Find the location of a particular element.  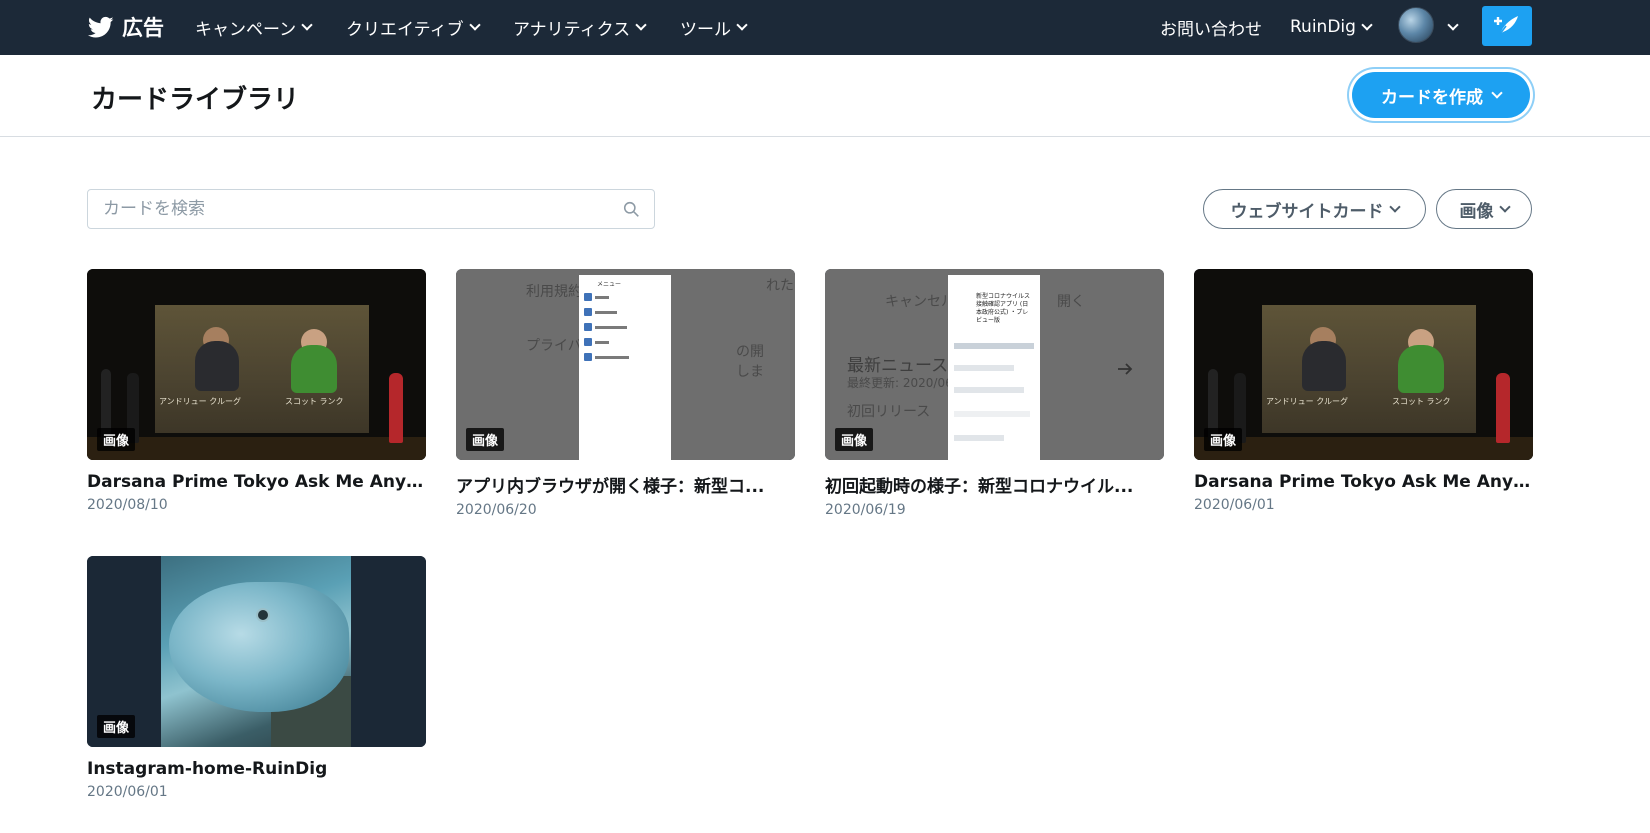

thumb-caption: プライバ is located at coordinates (554, 346).